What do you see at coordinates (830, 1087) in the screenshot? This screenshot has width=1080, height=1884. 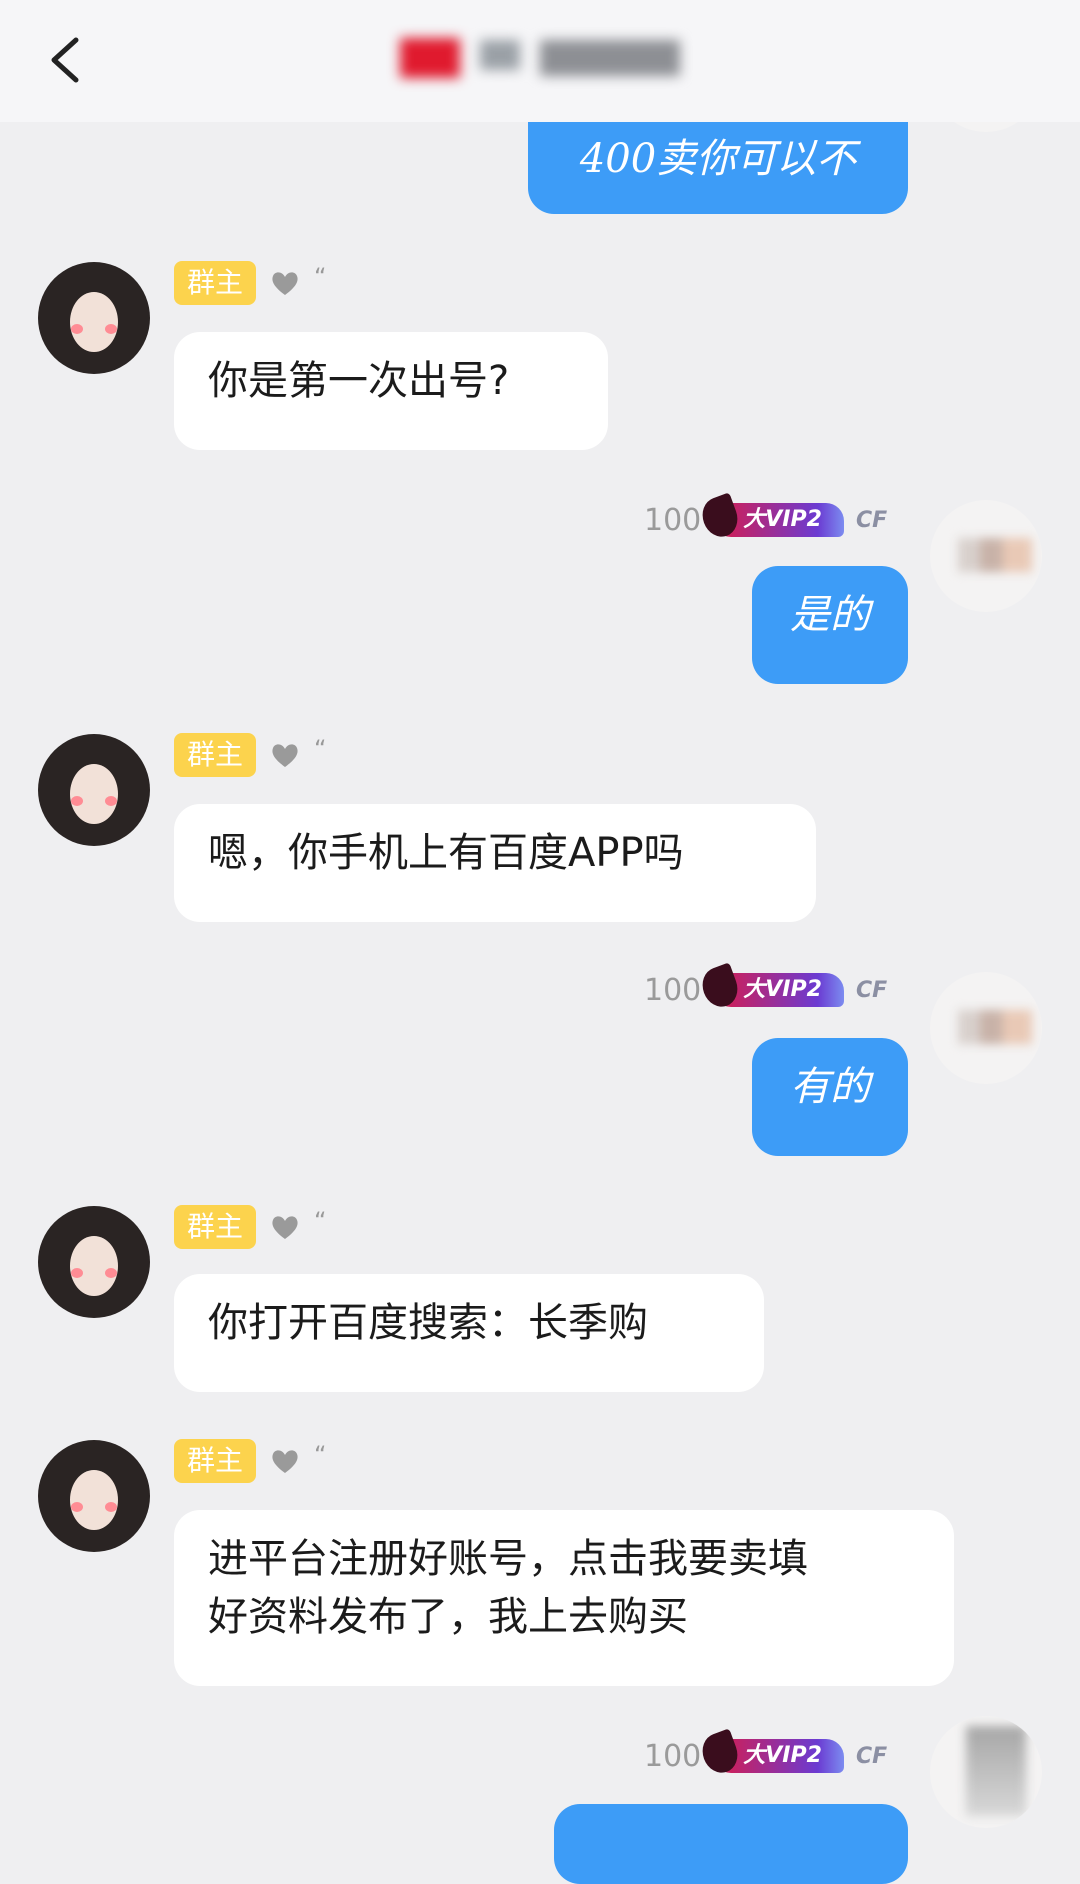 I see `message-text: 有的` at bounding box center [830, 1087].